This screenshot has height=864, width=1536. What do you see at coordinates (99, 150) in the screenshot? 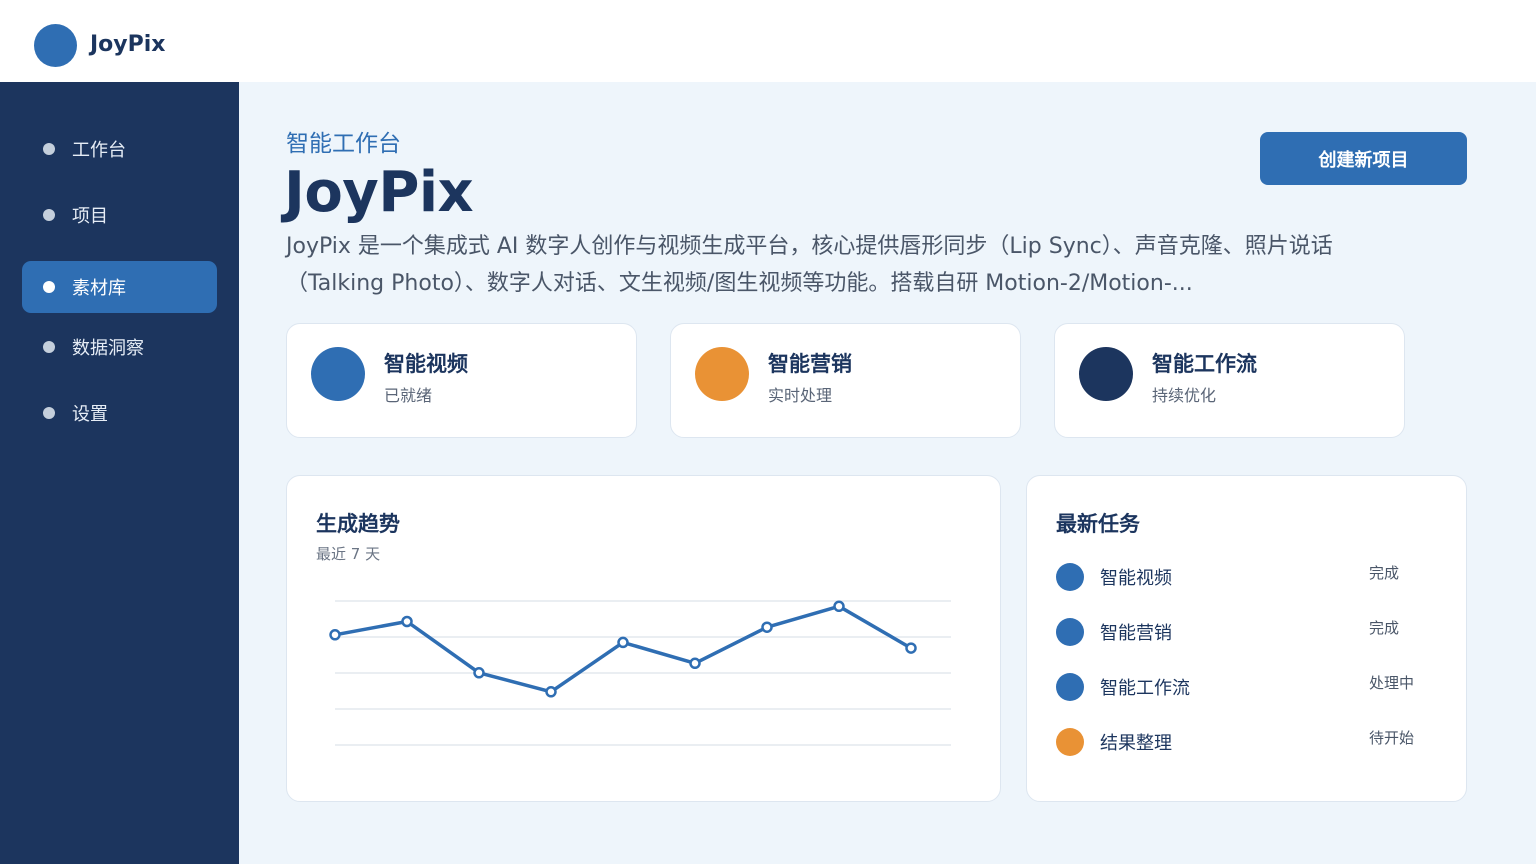
I see `sidebar-item-label: 工作台` at bounding box center [99, 150].